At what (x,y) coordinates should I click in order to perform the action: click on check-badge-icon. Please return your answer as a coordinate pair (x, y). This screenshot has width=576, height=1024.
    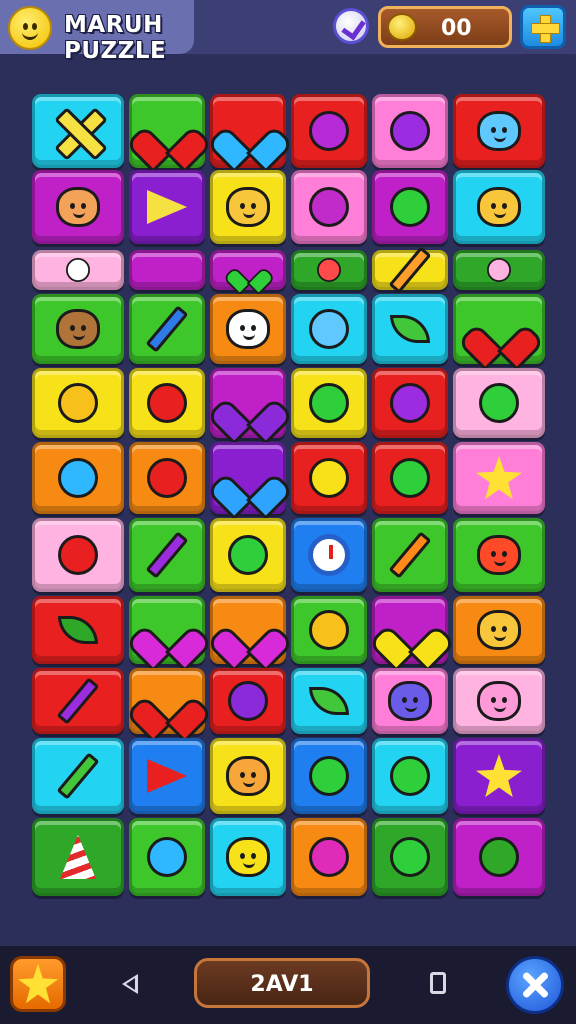
    Looking at the image, I should click on (351, 26).